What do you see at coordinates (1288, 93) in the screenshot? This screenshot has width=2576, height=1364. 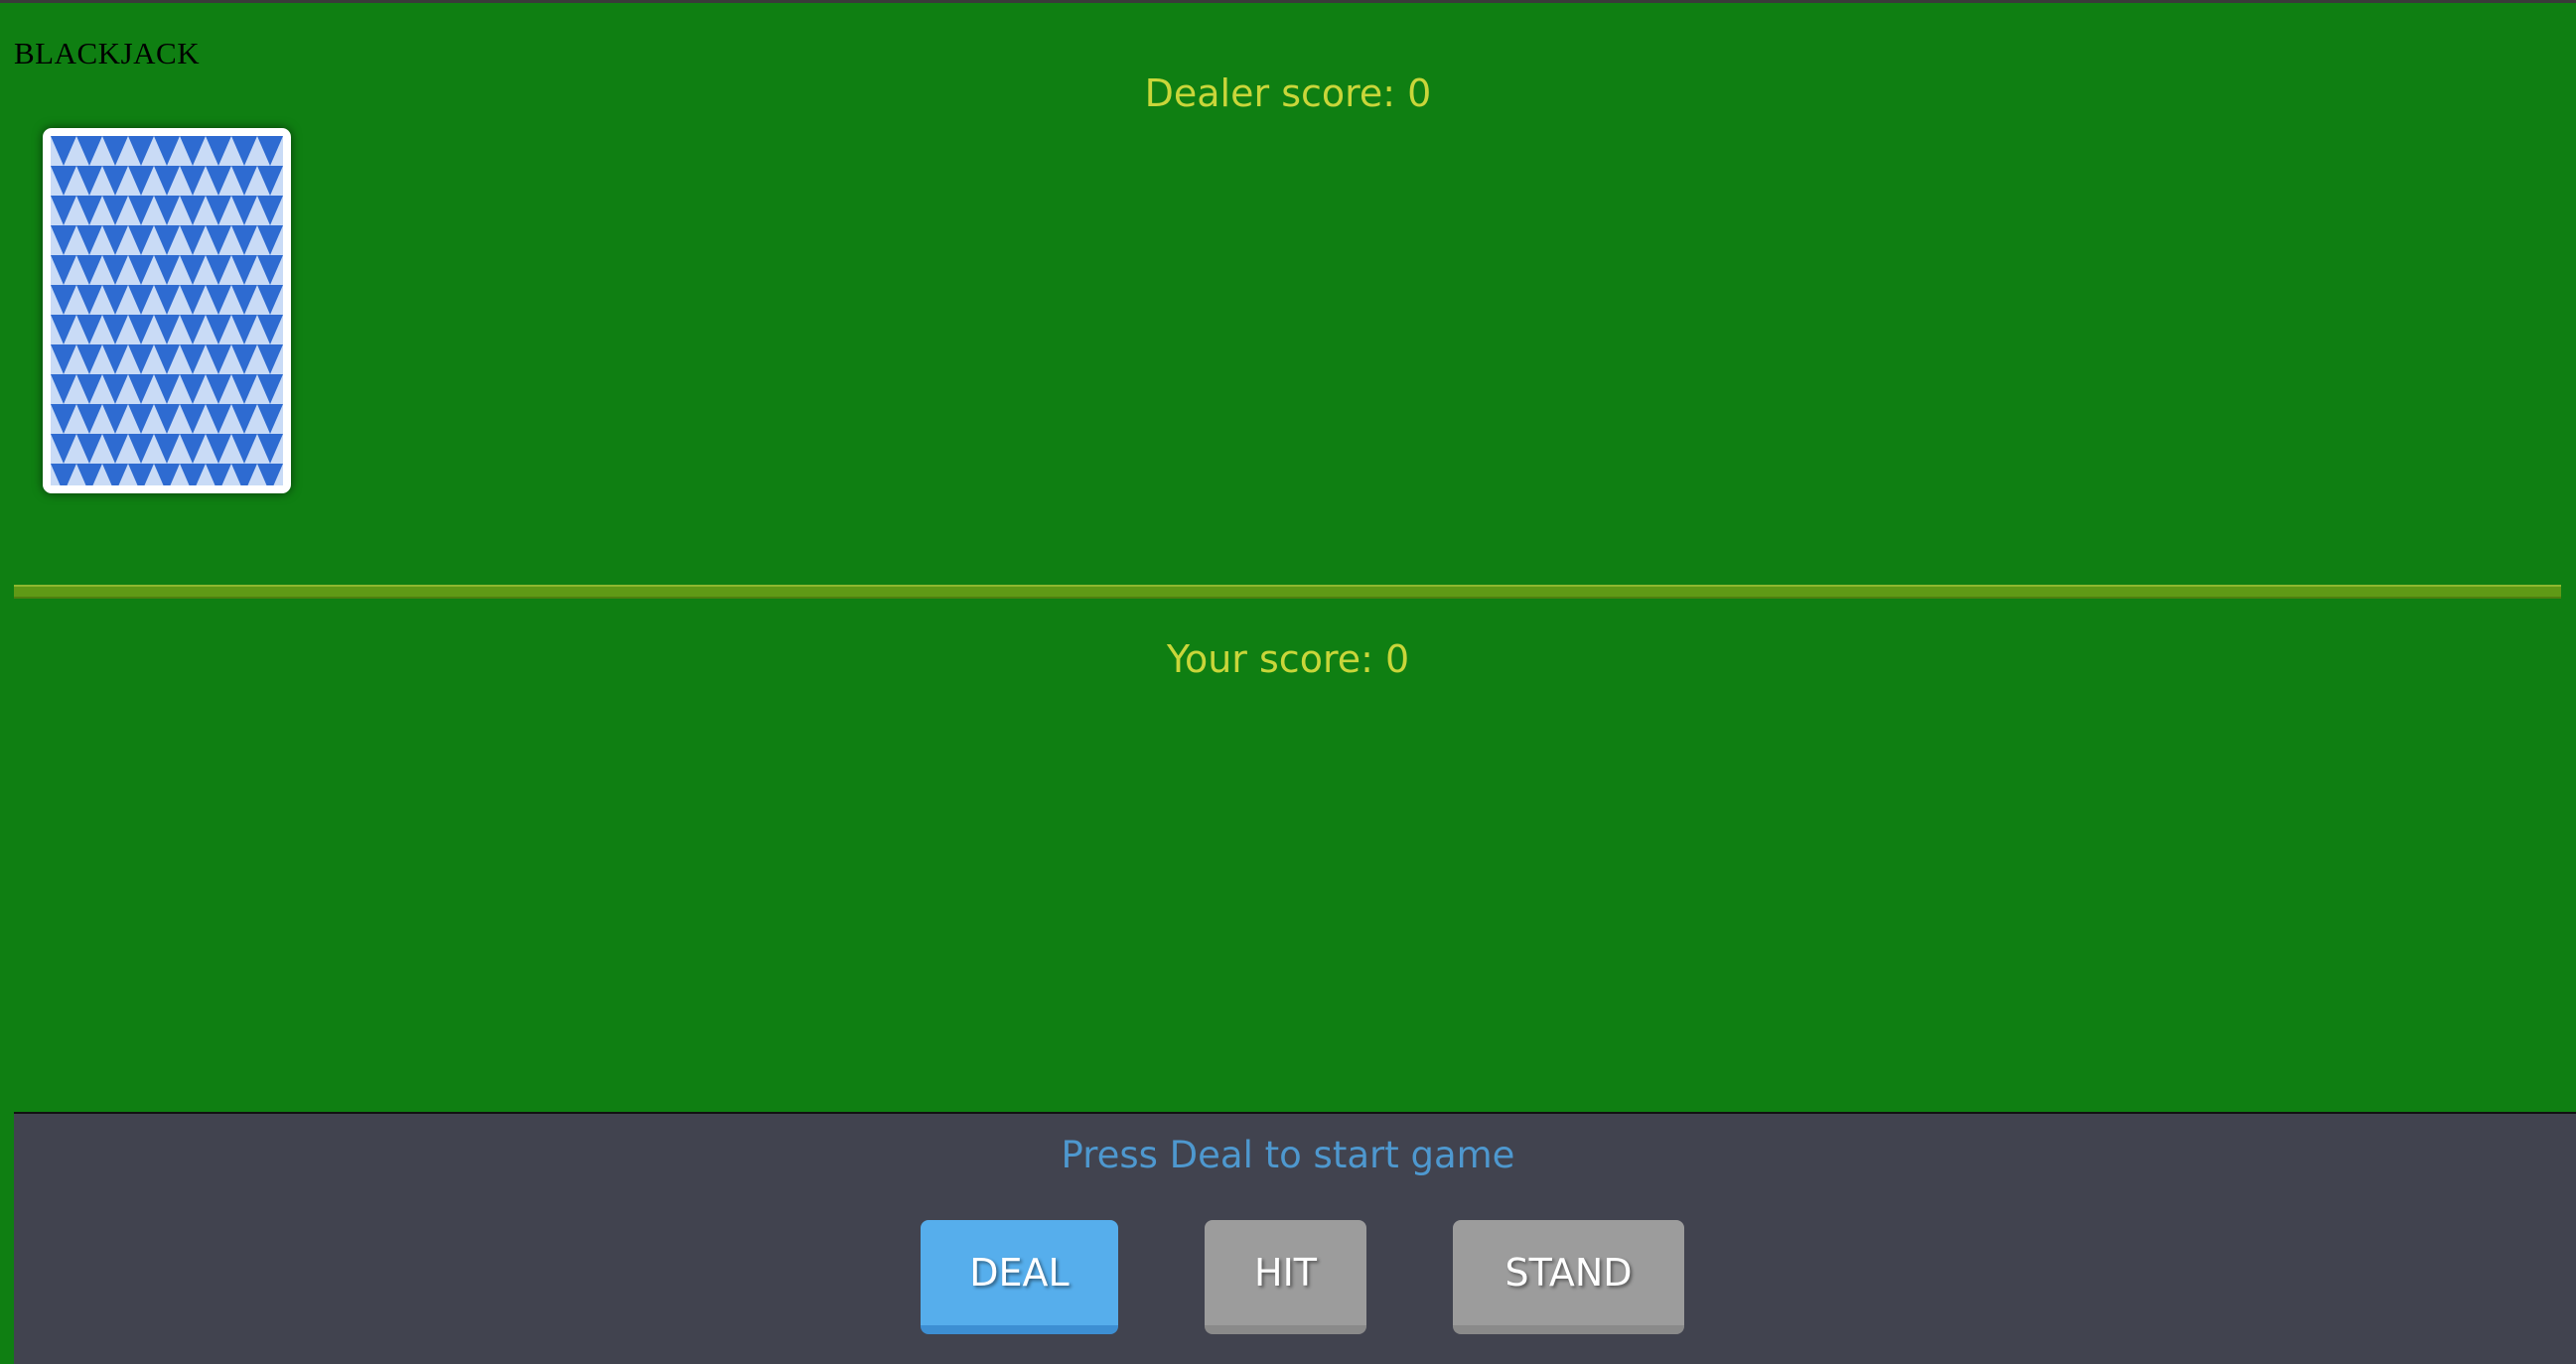 I see `dealer-score: Dealer score: 0` at bounding box center [1288, 93].